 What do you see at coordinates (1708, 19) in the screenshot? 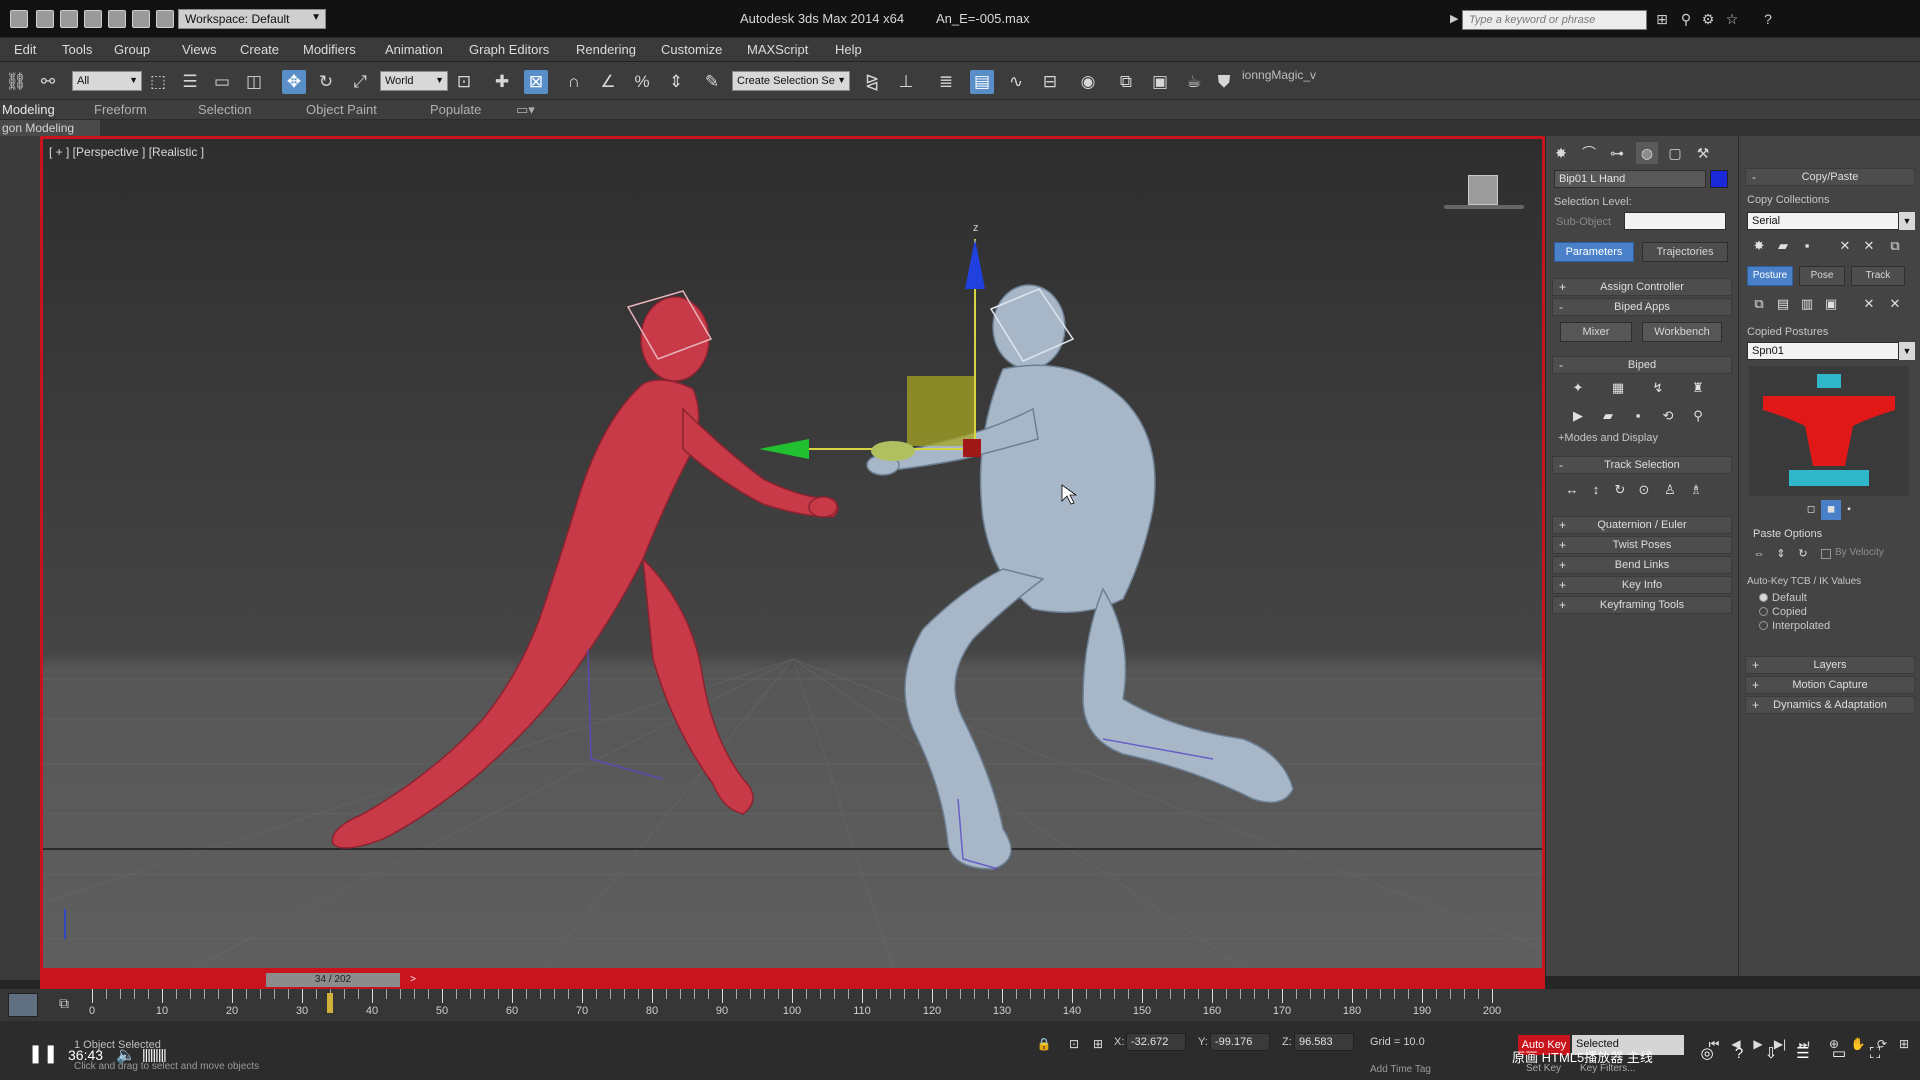
I see `subscription-icon: ⚙` at bounding box center [1708, 19].